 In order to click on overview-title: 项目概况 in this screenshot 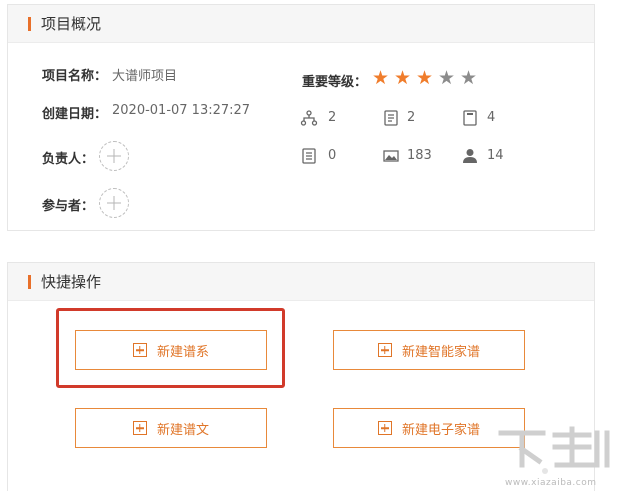, I will do `click(71, 24)`.